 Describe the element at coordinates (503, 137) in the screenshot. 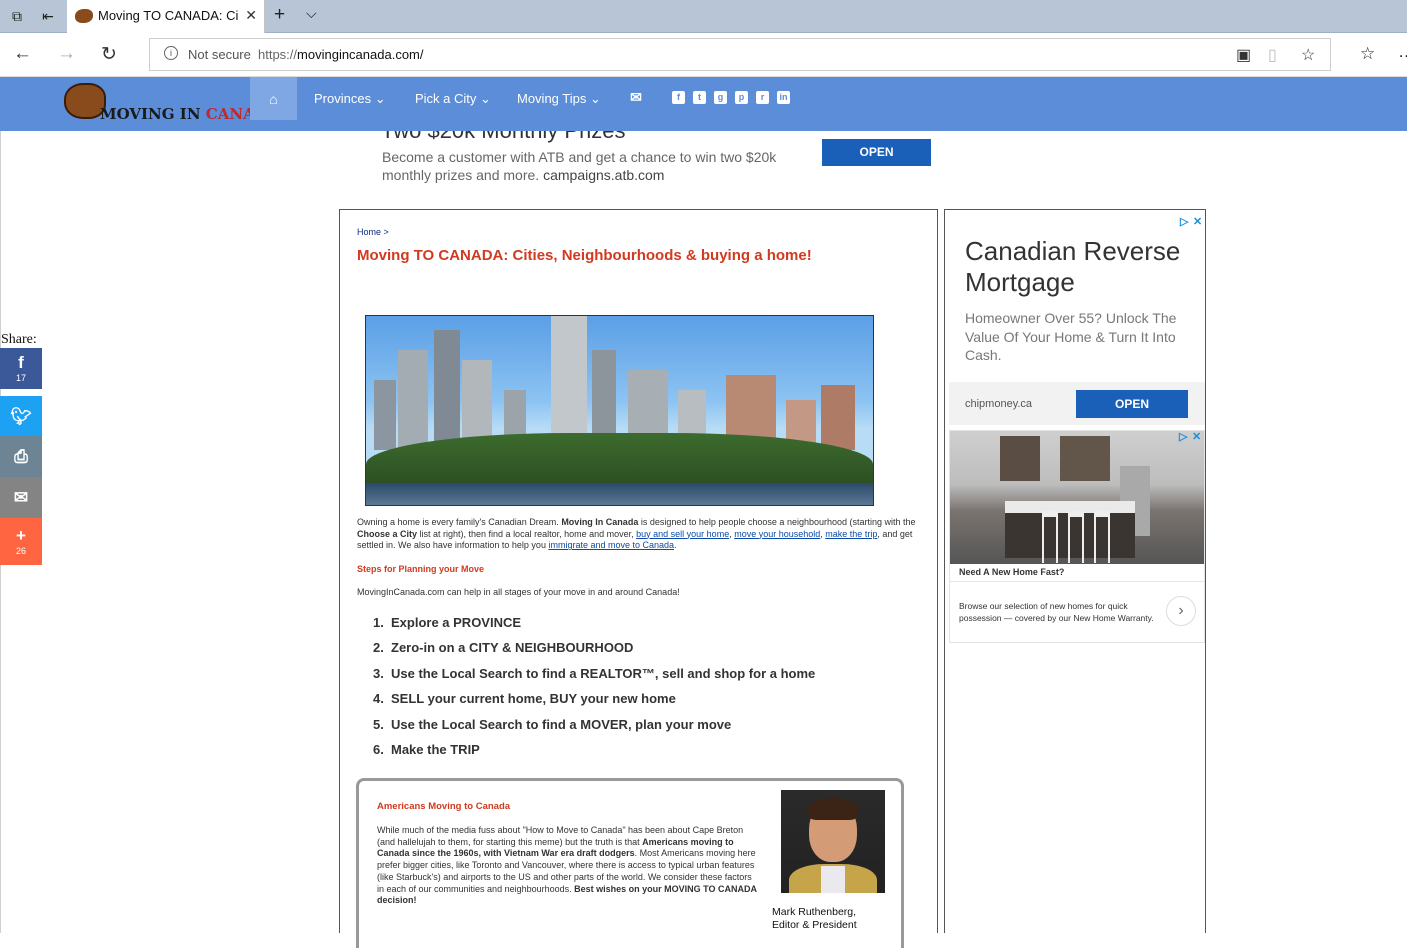

I see `top-ad-headline-text: Two $20k Monthly Prizes` at that location.